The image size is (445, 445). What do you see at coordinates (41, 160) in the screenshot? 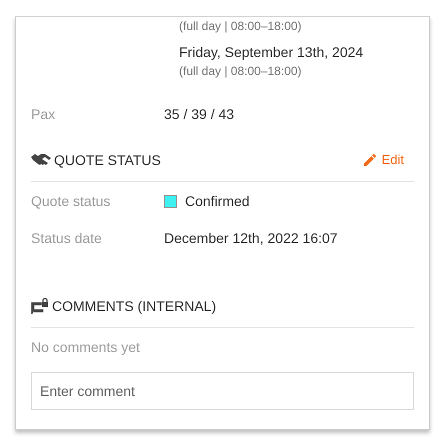
I see `handshake-icon` at bounding box center [41, 160].